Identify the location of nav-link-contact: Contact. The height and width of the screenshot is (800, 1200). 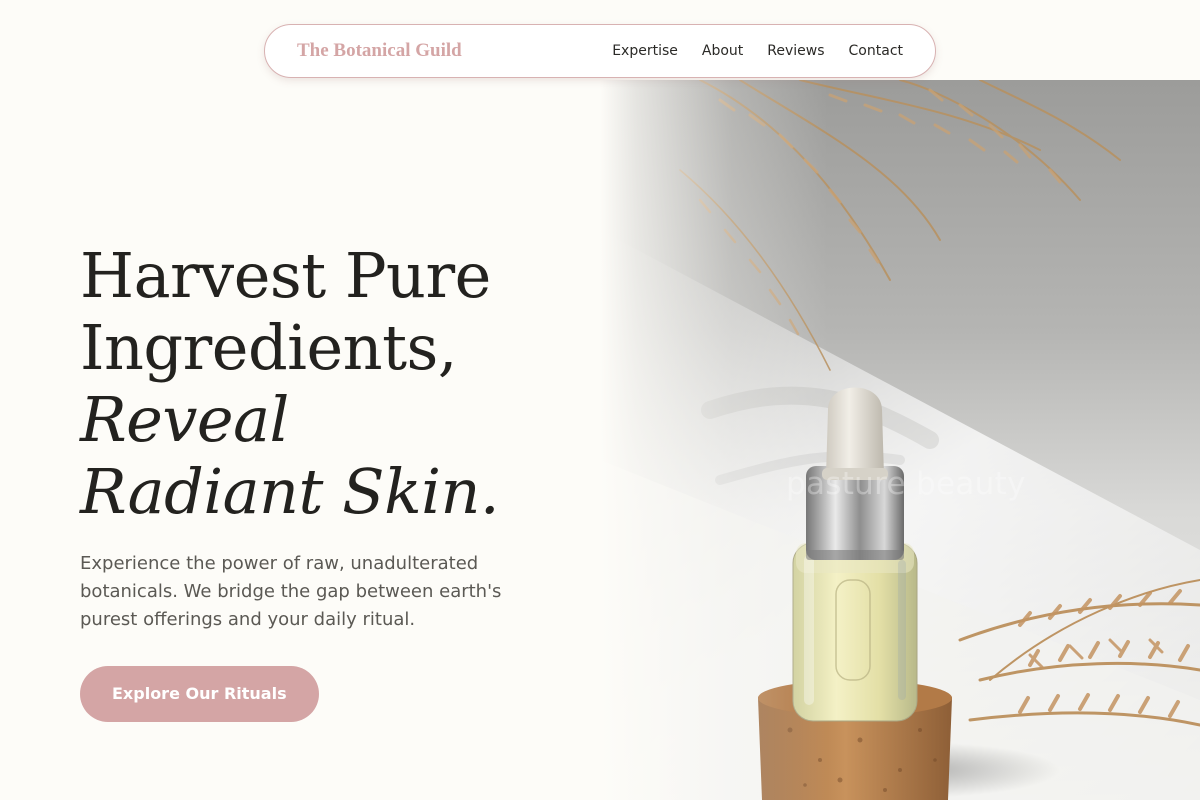
(876, 51).